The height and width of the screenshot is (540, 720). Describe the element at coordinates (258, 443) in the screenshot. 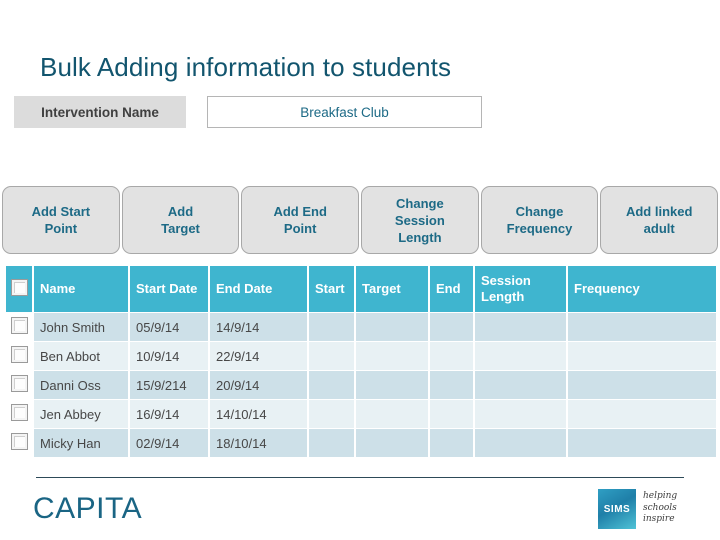

I see `cell-end-date: 18/10/14` at that location.